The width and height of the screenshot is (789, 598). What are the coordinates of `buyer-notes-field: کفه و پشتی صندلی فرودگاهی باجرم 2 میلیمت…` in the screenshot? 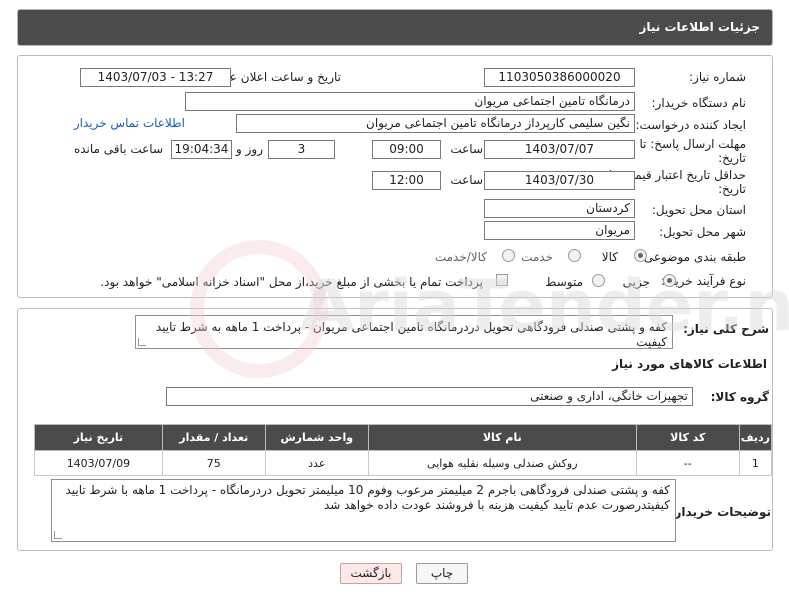 It's located at (363, 510).